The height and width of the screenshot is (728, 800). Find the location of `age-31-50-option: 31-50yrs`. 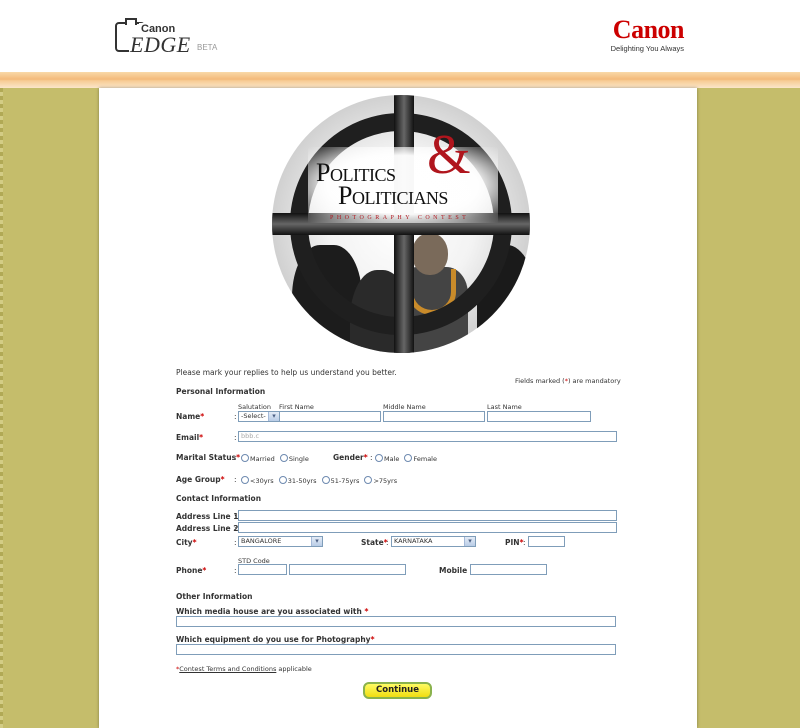

age-31-50-option: 31-50yrs is located at coordinates (297, 480).